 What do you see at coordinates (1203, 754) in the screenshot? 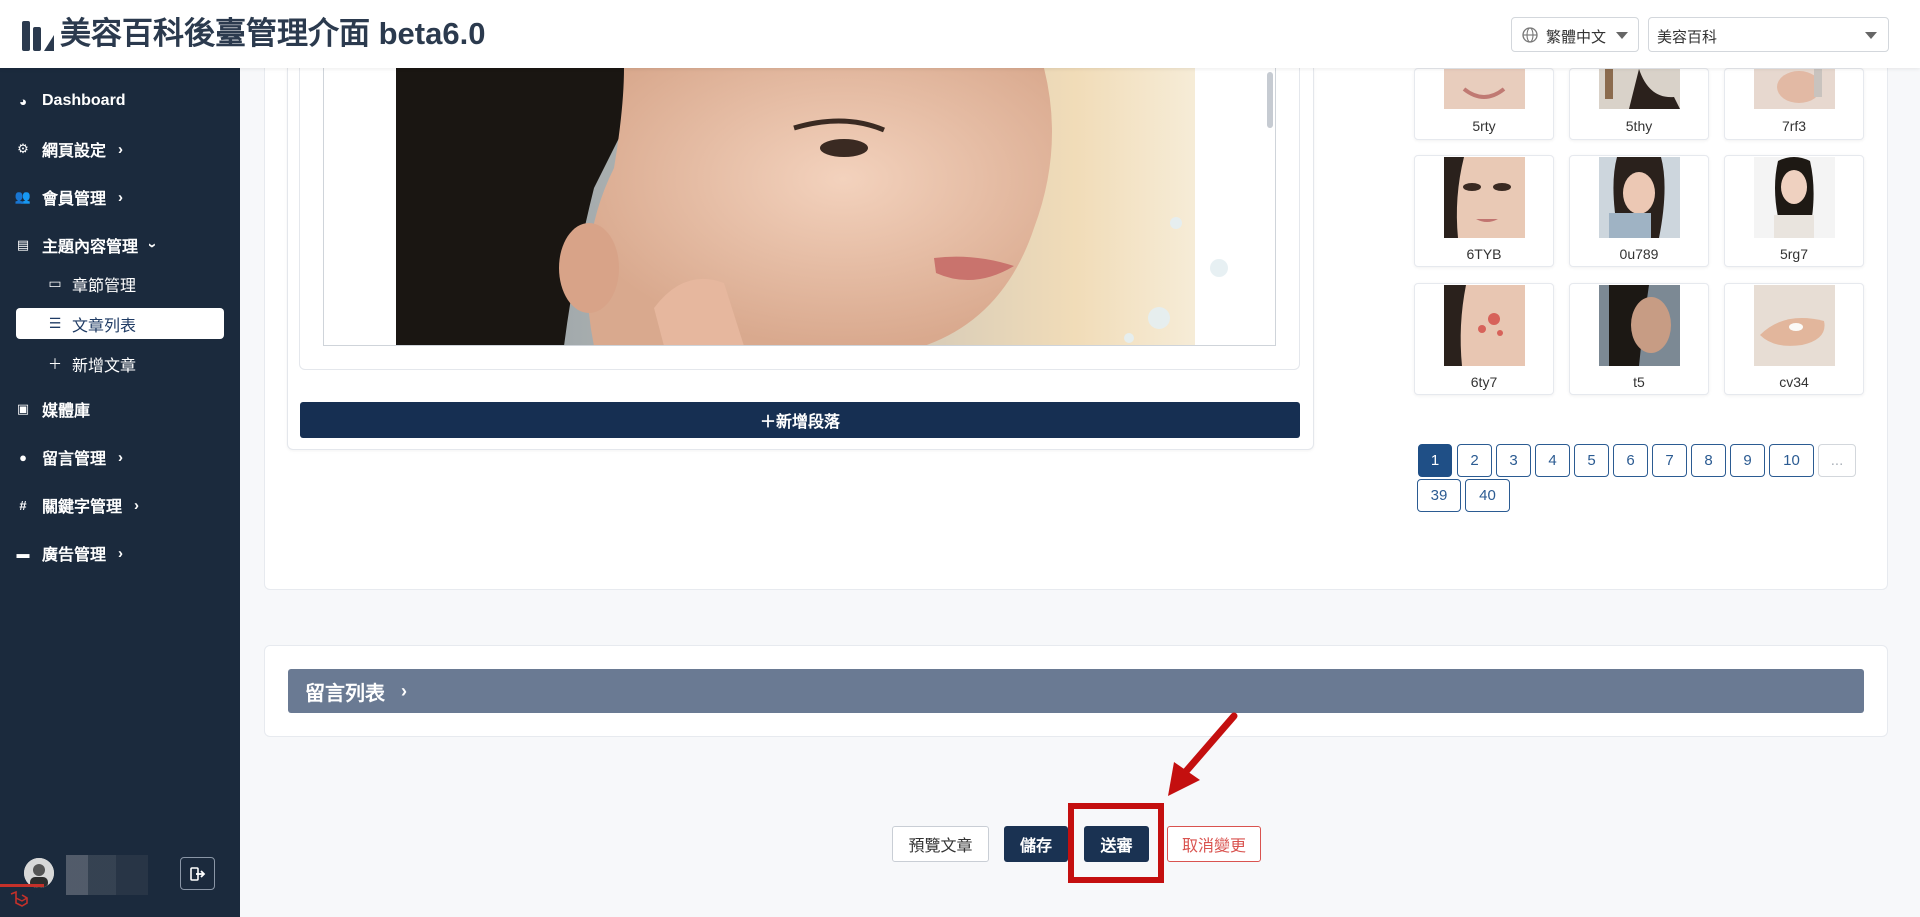
I see `red-arrow-annotation` at bounding box center [1203, 754].